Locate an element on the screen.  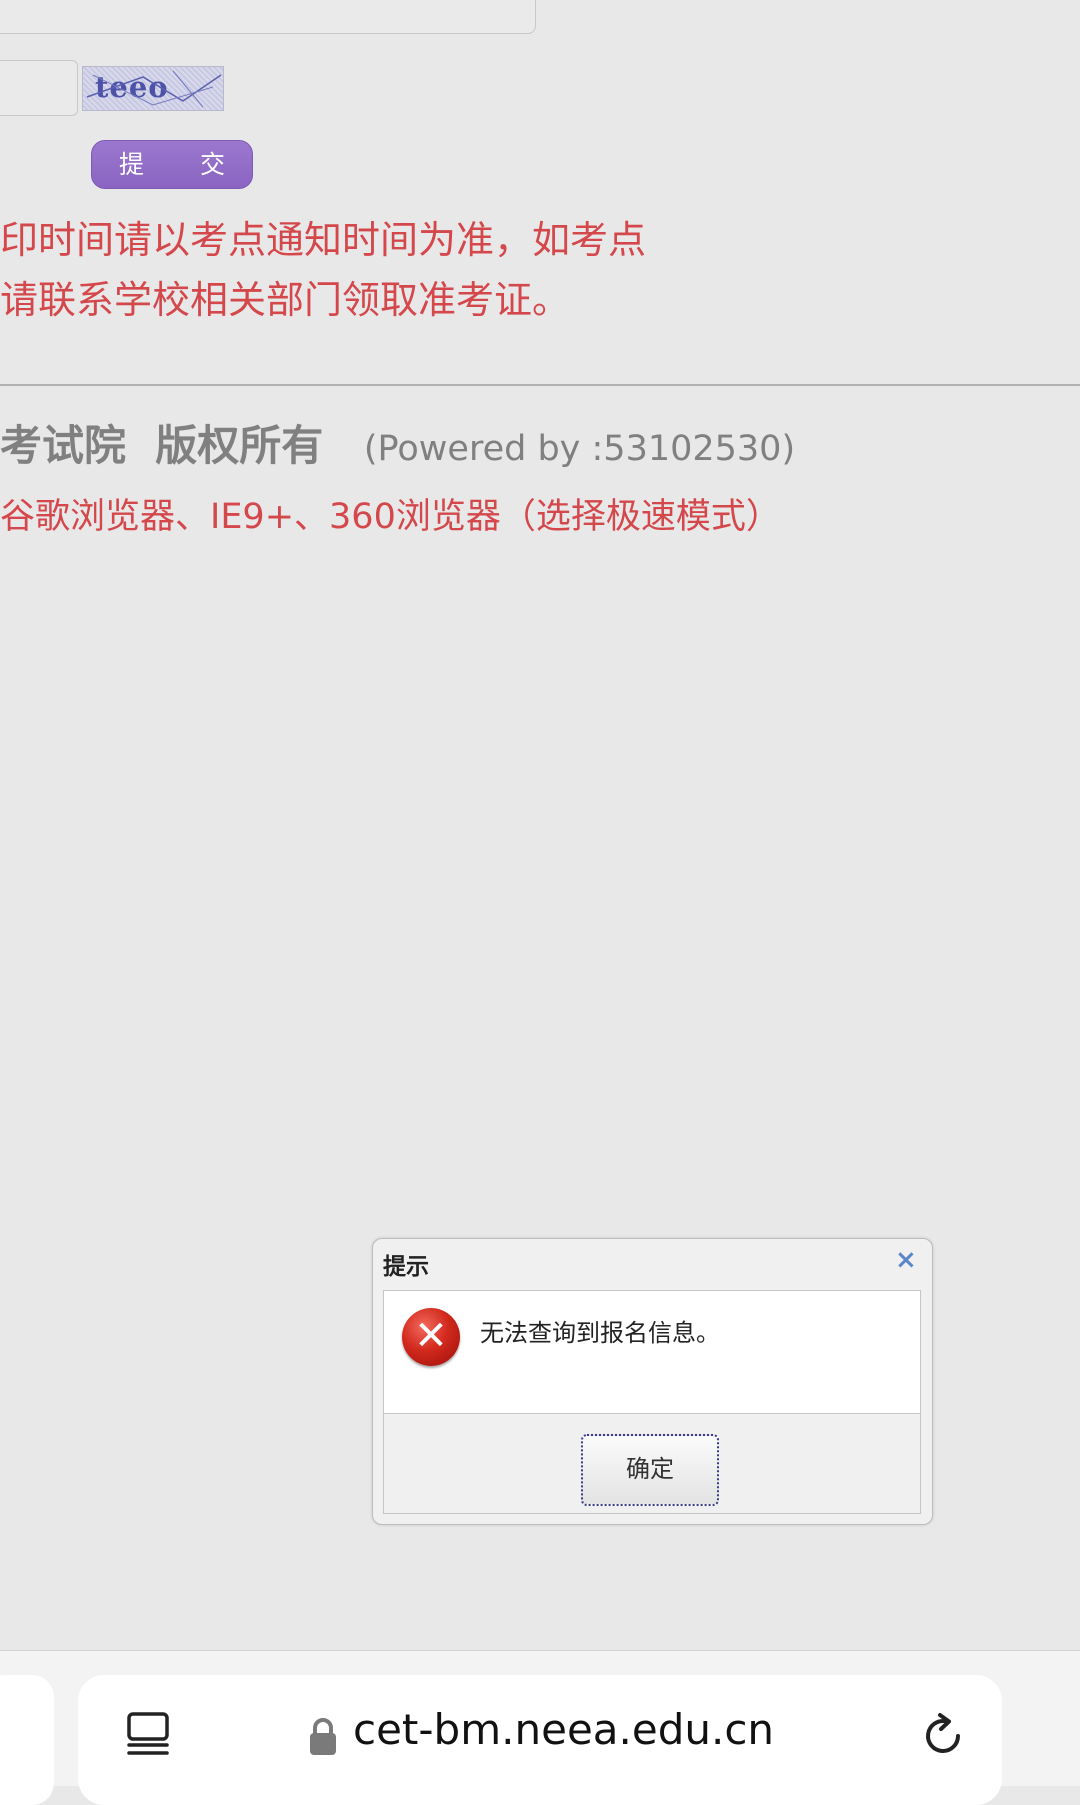
dialog-message: 无法查询到报名信息。 is located at coordinates (600, 1333).